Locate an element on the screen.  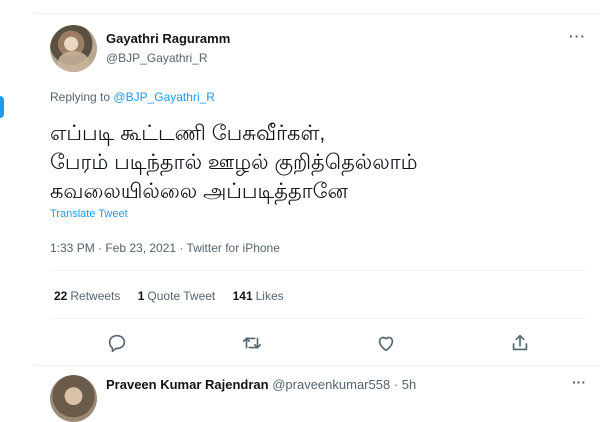
author-avatar is located at coordinates (73, 48).